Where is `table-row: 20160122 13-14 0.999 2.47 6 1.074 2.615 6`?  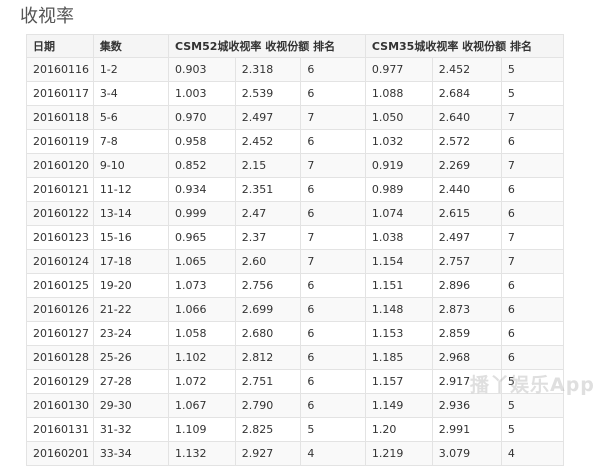 table-row: 20160122 13-14 0.999 2.47 6 1.074 2.615 6 is located at coordinates (295, 213).